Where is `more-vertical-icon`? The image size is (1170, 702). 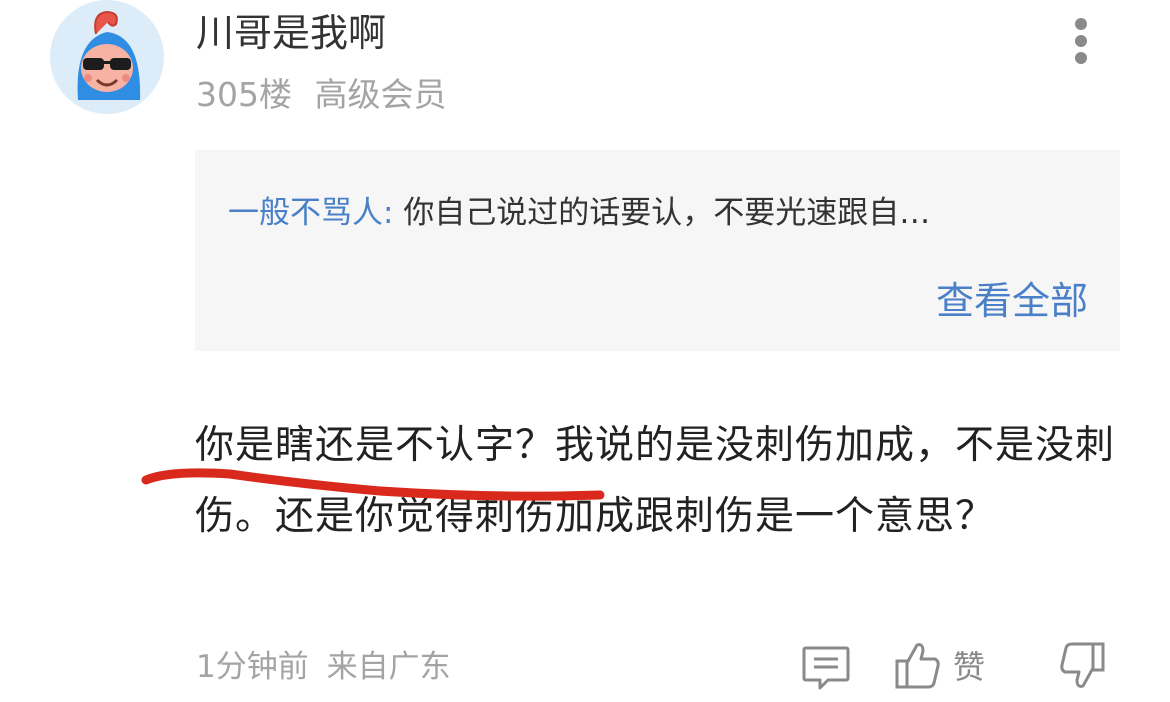
more-vertical-icon is located at coordinates (1081, 24).